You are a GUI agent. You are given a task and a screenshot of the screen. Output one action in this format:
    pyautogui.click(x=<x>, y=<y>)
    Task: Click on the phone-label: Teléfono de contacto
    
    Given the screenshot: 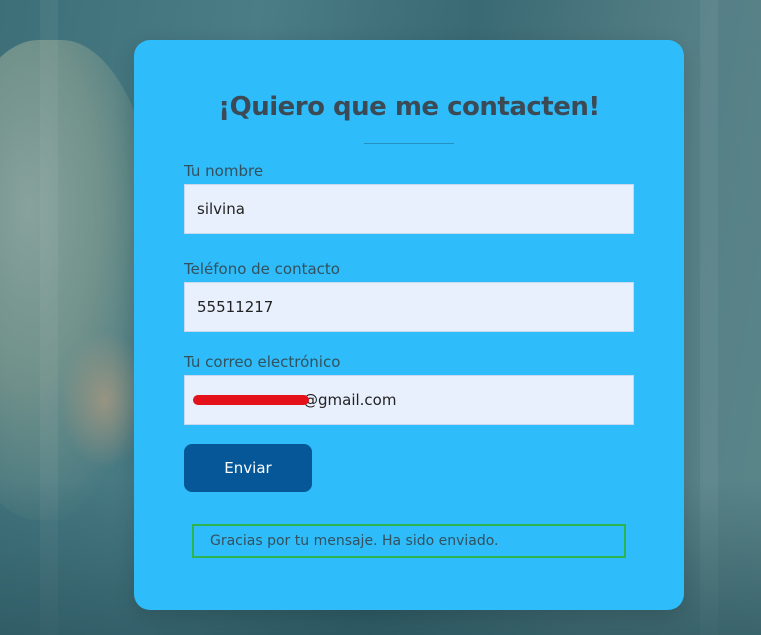 What is the action you would take?
    pyautogui.click(x=262, y=269)
    